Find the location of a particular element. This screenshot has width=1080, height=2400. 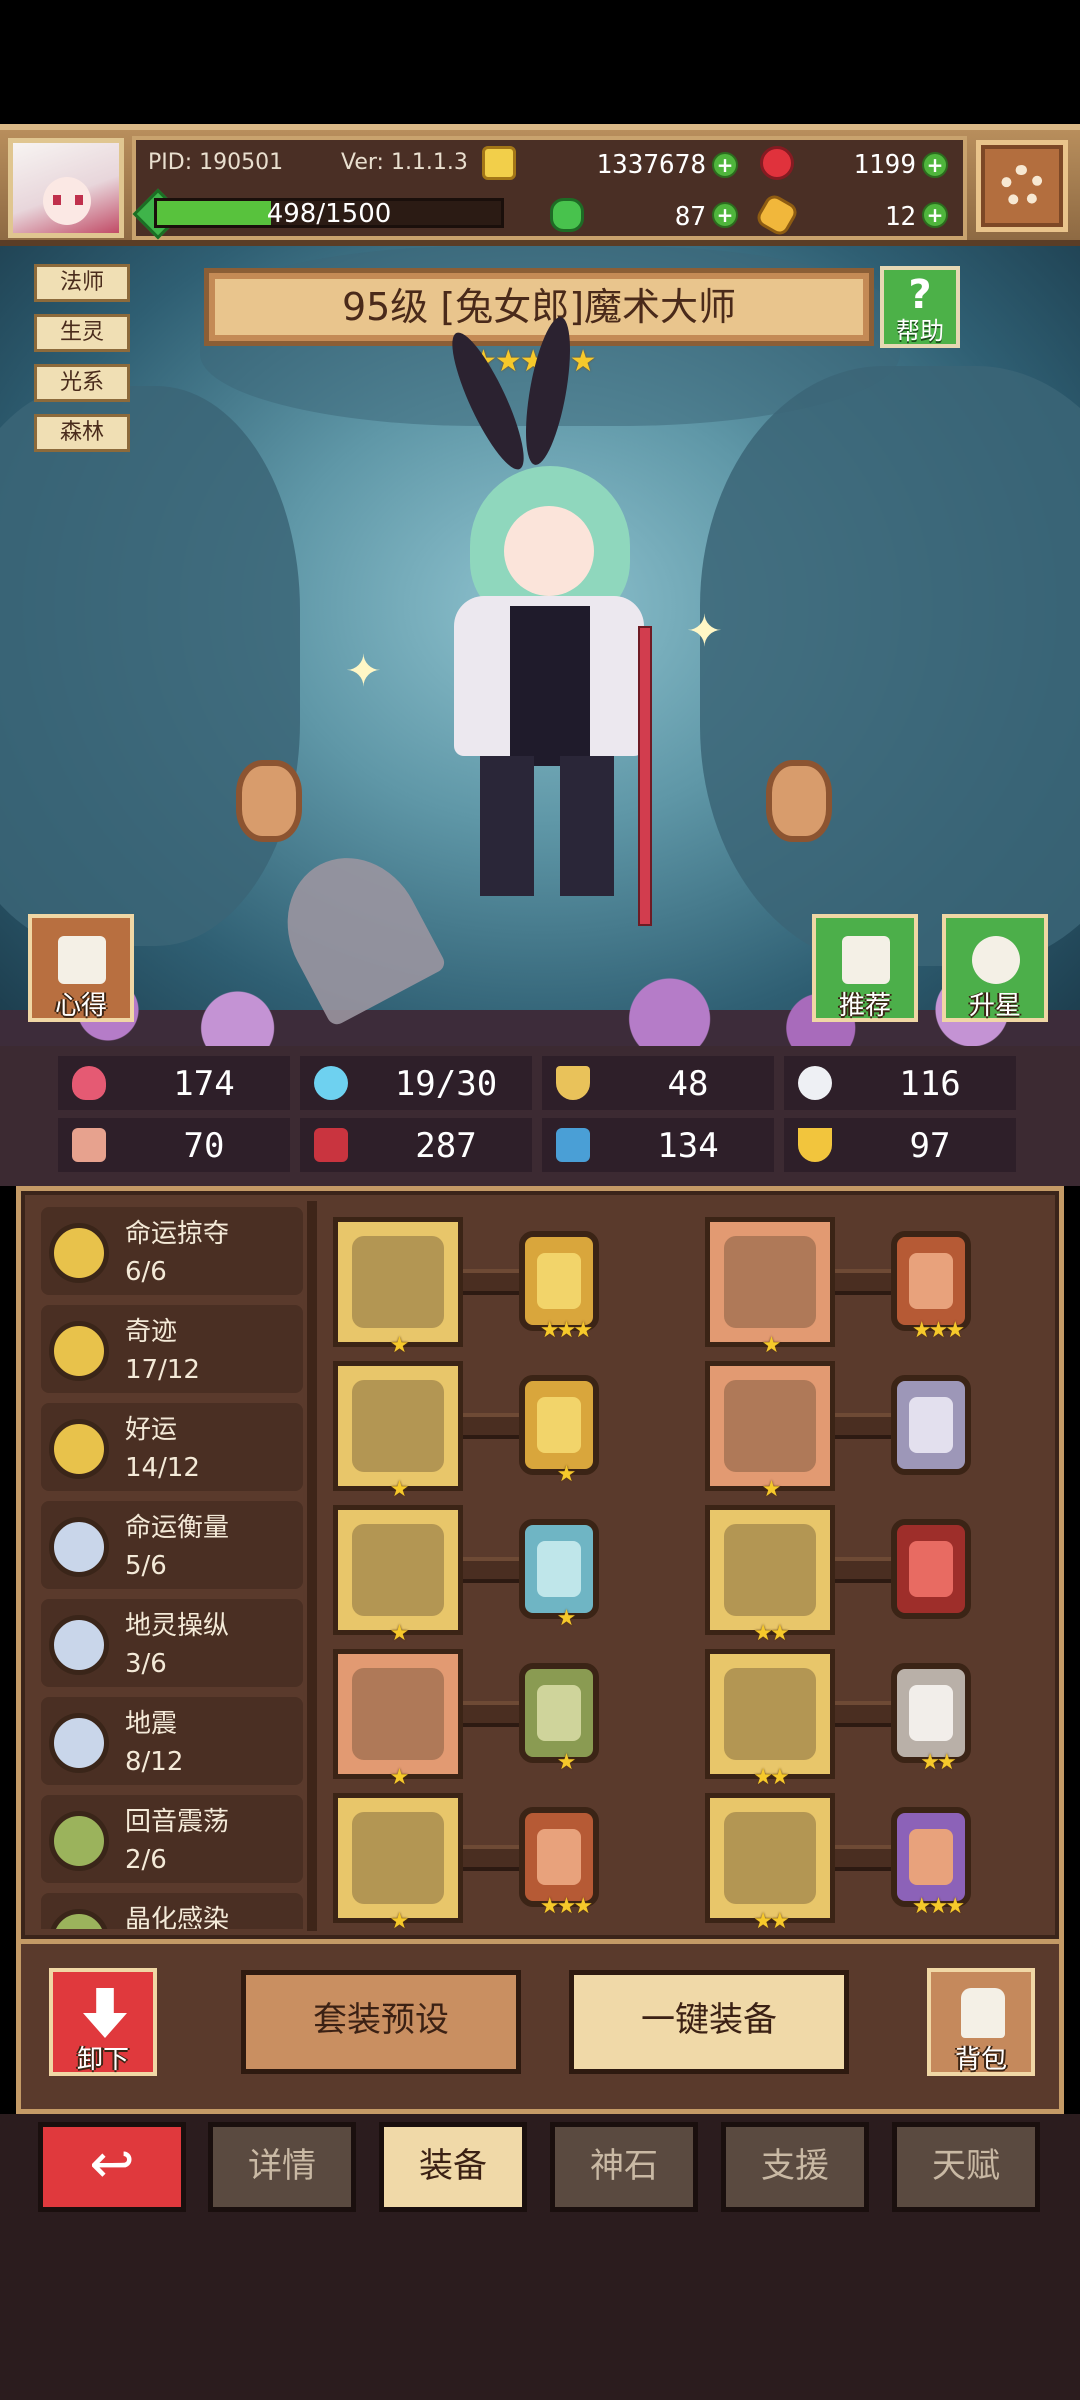

notes-icon is located at coordinates (82, 960).